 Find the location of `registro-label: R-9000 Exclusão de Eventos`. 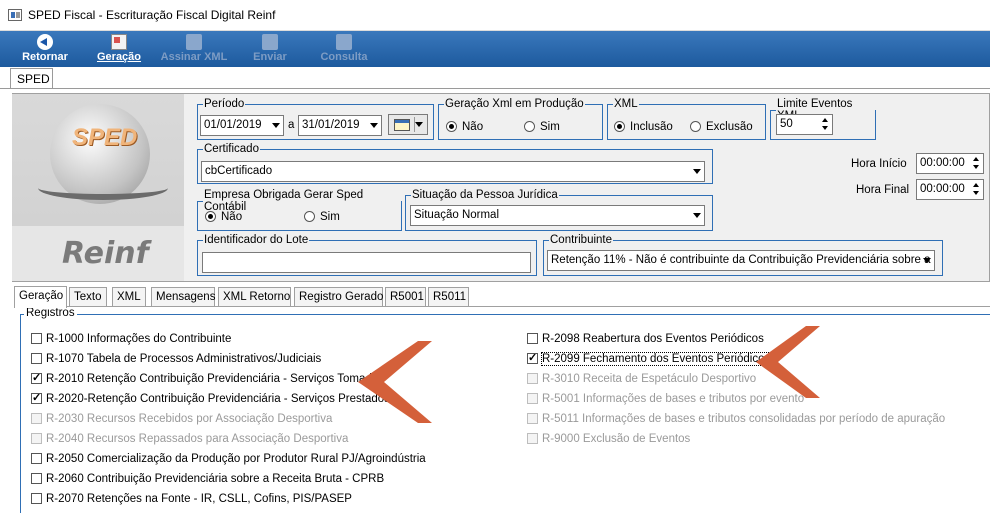

registro-label: R-9000 Exclusão de Eventos is located at coordinates (616, 439).